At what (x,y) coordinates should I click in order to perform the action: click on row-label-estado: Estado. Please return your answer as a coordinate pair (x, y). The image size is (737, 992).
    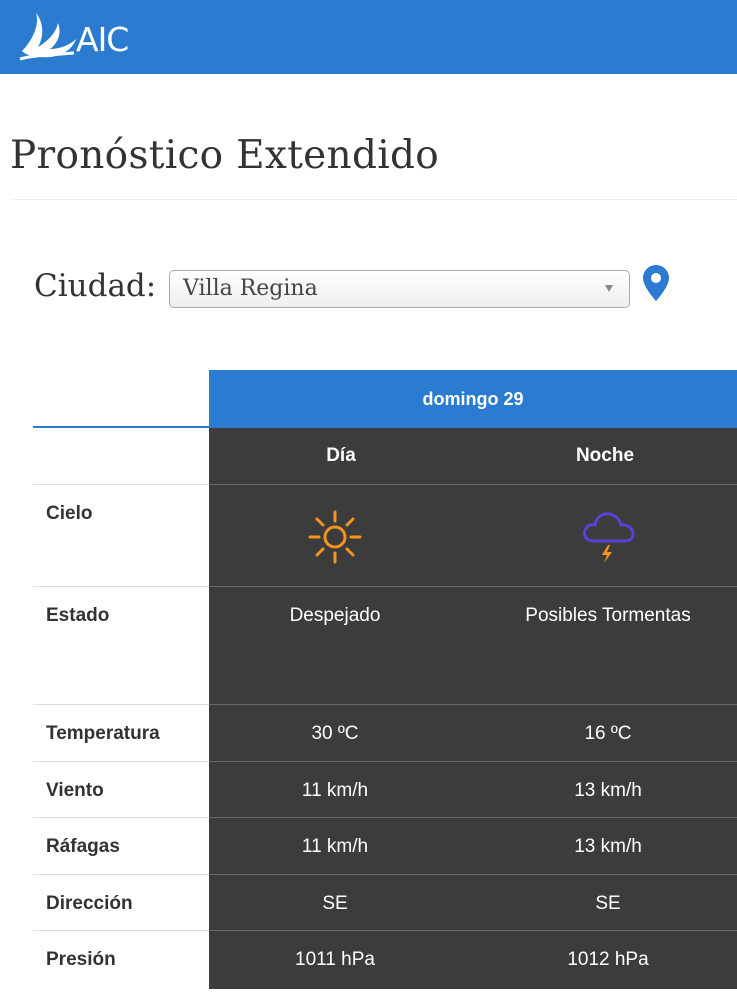
    Looking at the image, I should click on (78, 615).